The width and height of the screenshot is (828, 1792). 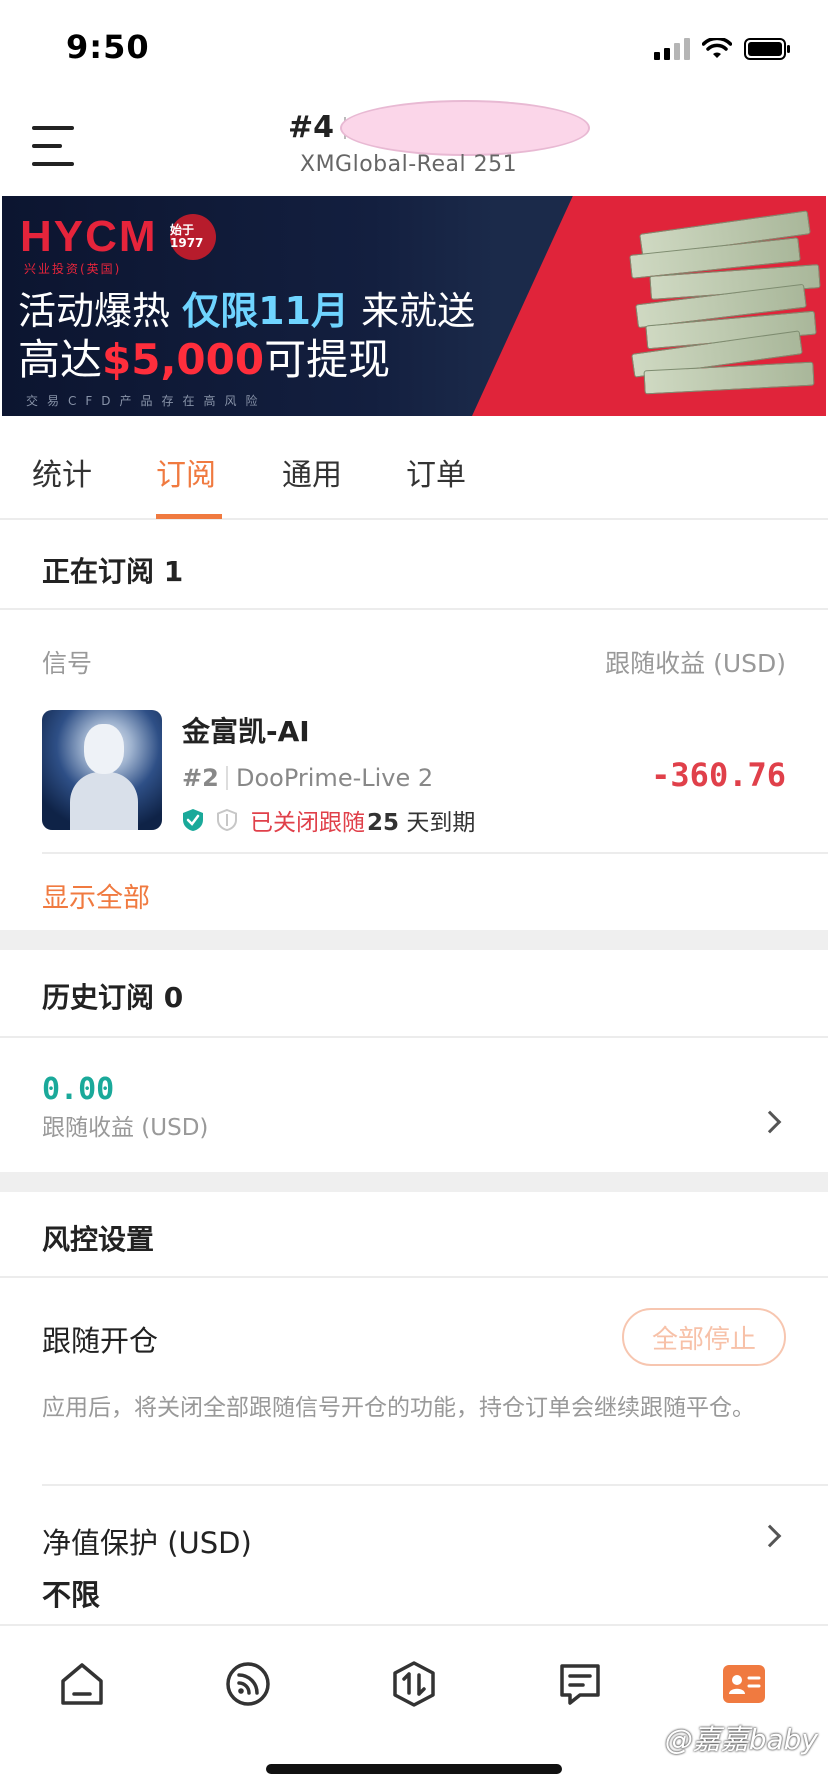 I want to click on signal-rank: #2, so click(x=200, y=778).